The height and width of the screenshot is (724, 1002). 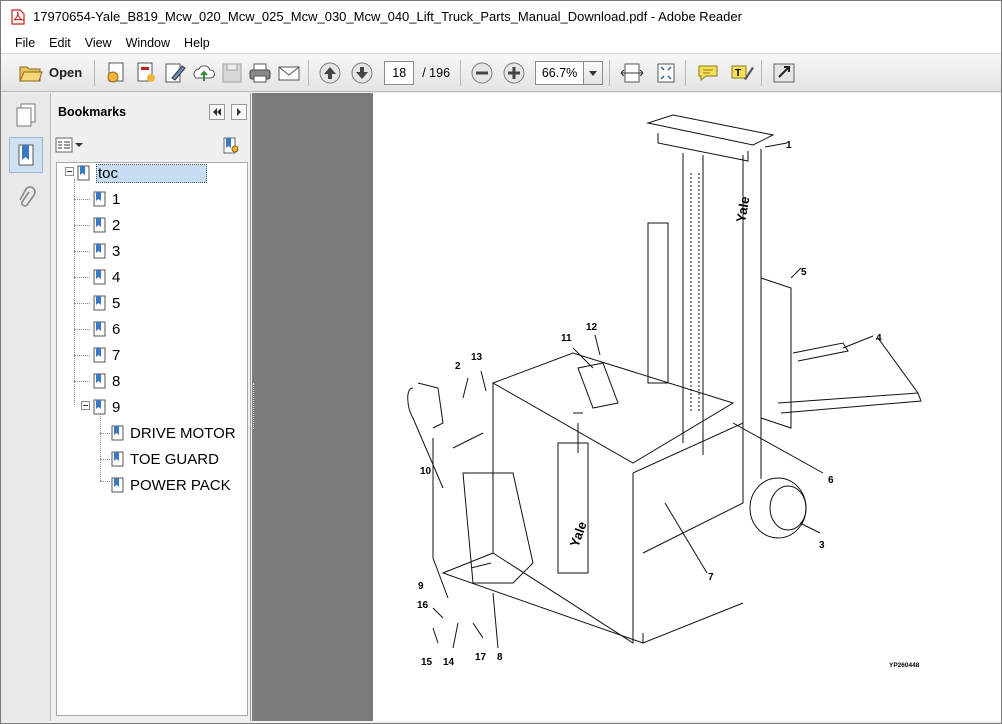 I want to click on fit-width-button, so click(x=632, y=73).